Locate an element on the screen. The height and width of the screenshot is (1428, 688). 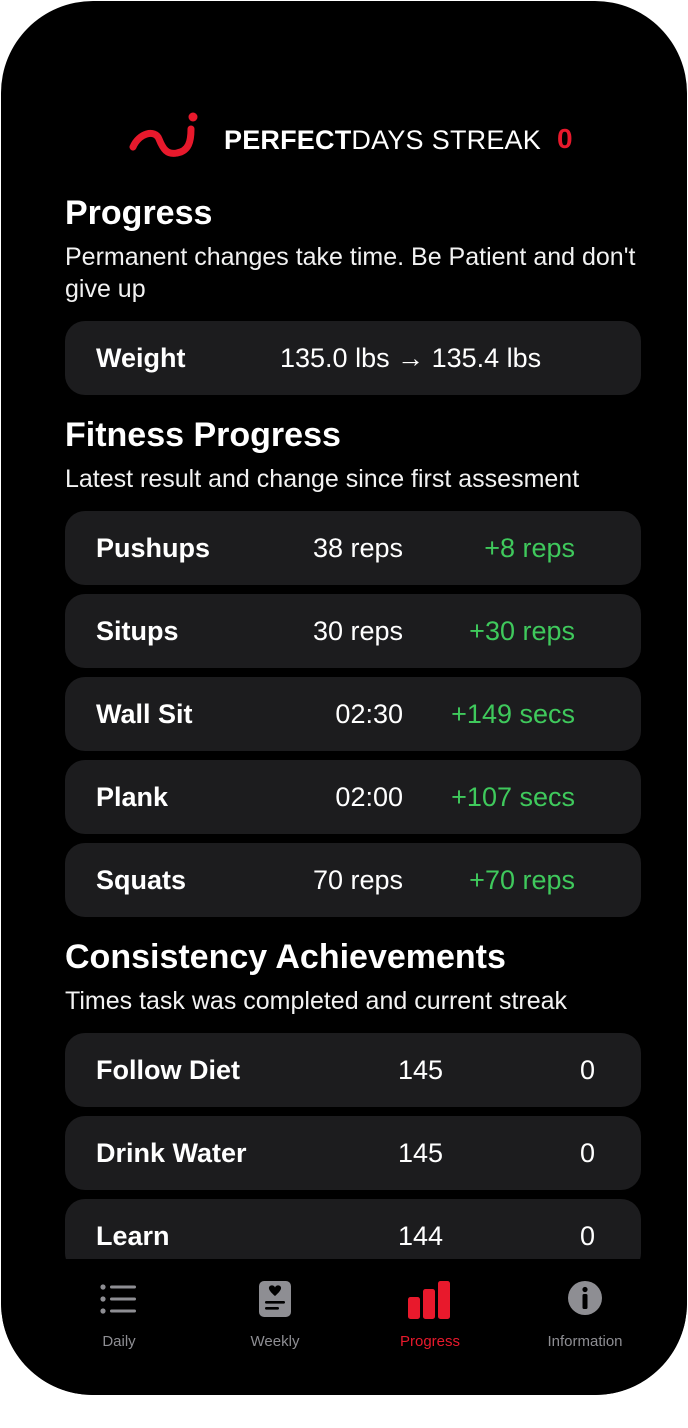
brand-title: PERFECTDAYS STREAK is located at coordinates (382, 140).